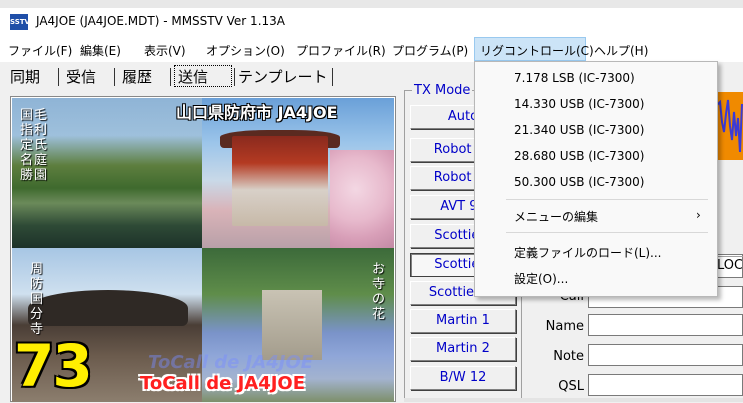 This screenshot has height=403, width=743. Describe the element at coordinates (37, 299) in the screenshot. I see `vertical-caption: 周防国分寺` at that location.